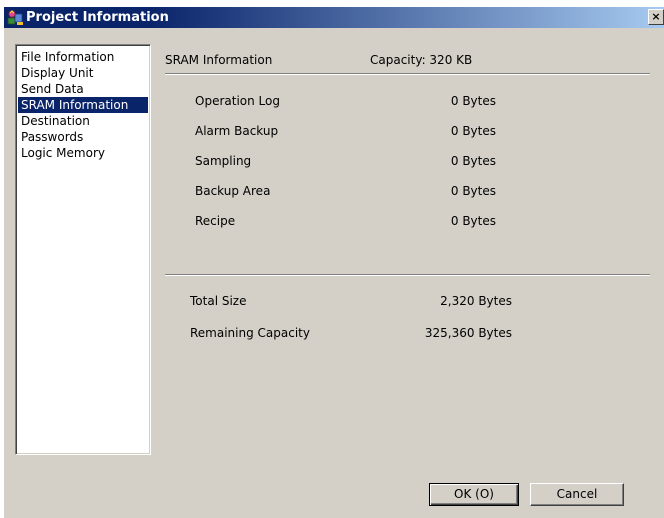 Image resolution: width=664 pixels, height=518 pixels. Describe the element at coordinates (223, 161) in the screenshot. I see `row-label-sampling: Sampling` at that location.